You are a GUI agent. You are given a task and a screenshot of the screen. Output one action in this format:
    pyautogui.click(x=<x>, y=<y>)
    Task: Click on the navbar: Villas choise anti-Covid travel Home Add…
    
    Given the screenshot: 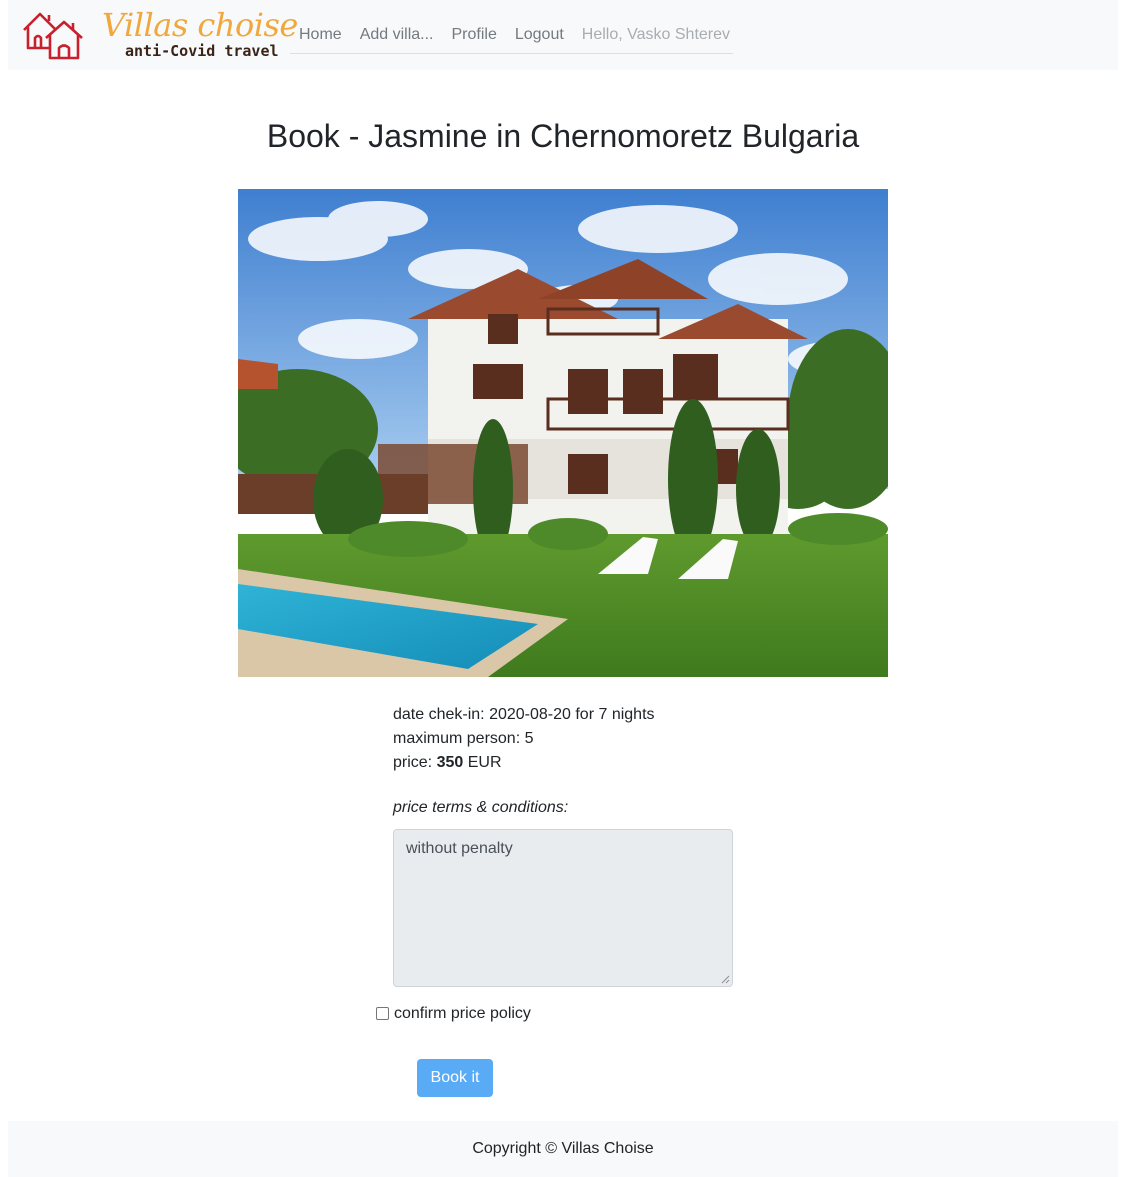 What is the action you would take?
    pyautogui.click(x=563, y=35)
    